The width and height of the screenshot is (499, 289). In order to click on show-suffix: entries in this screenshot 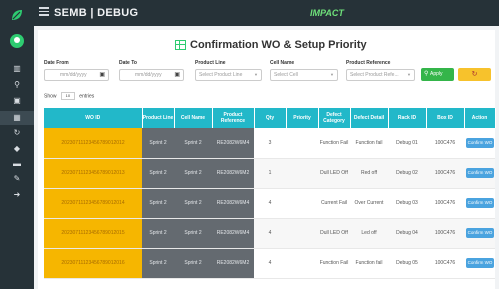, I will do `click(87, 96)`.